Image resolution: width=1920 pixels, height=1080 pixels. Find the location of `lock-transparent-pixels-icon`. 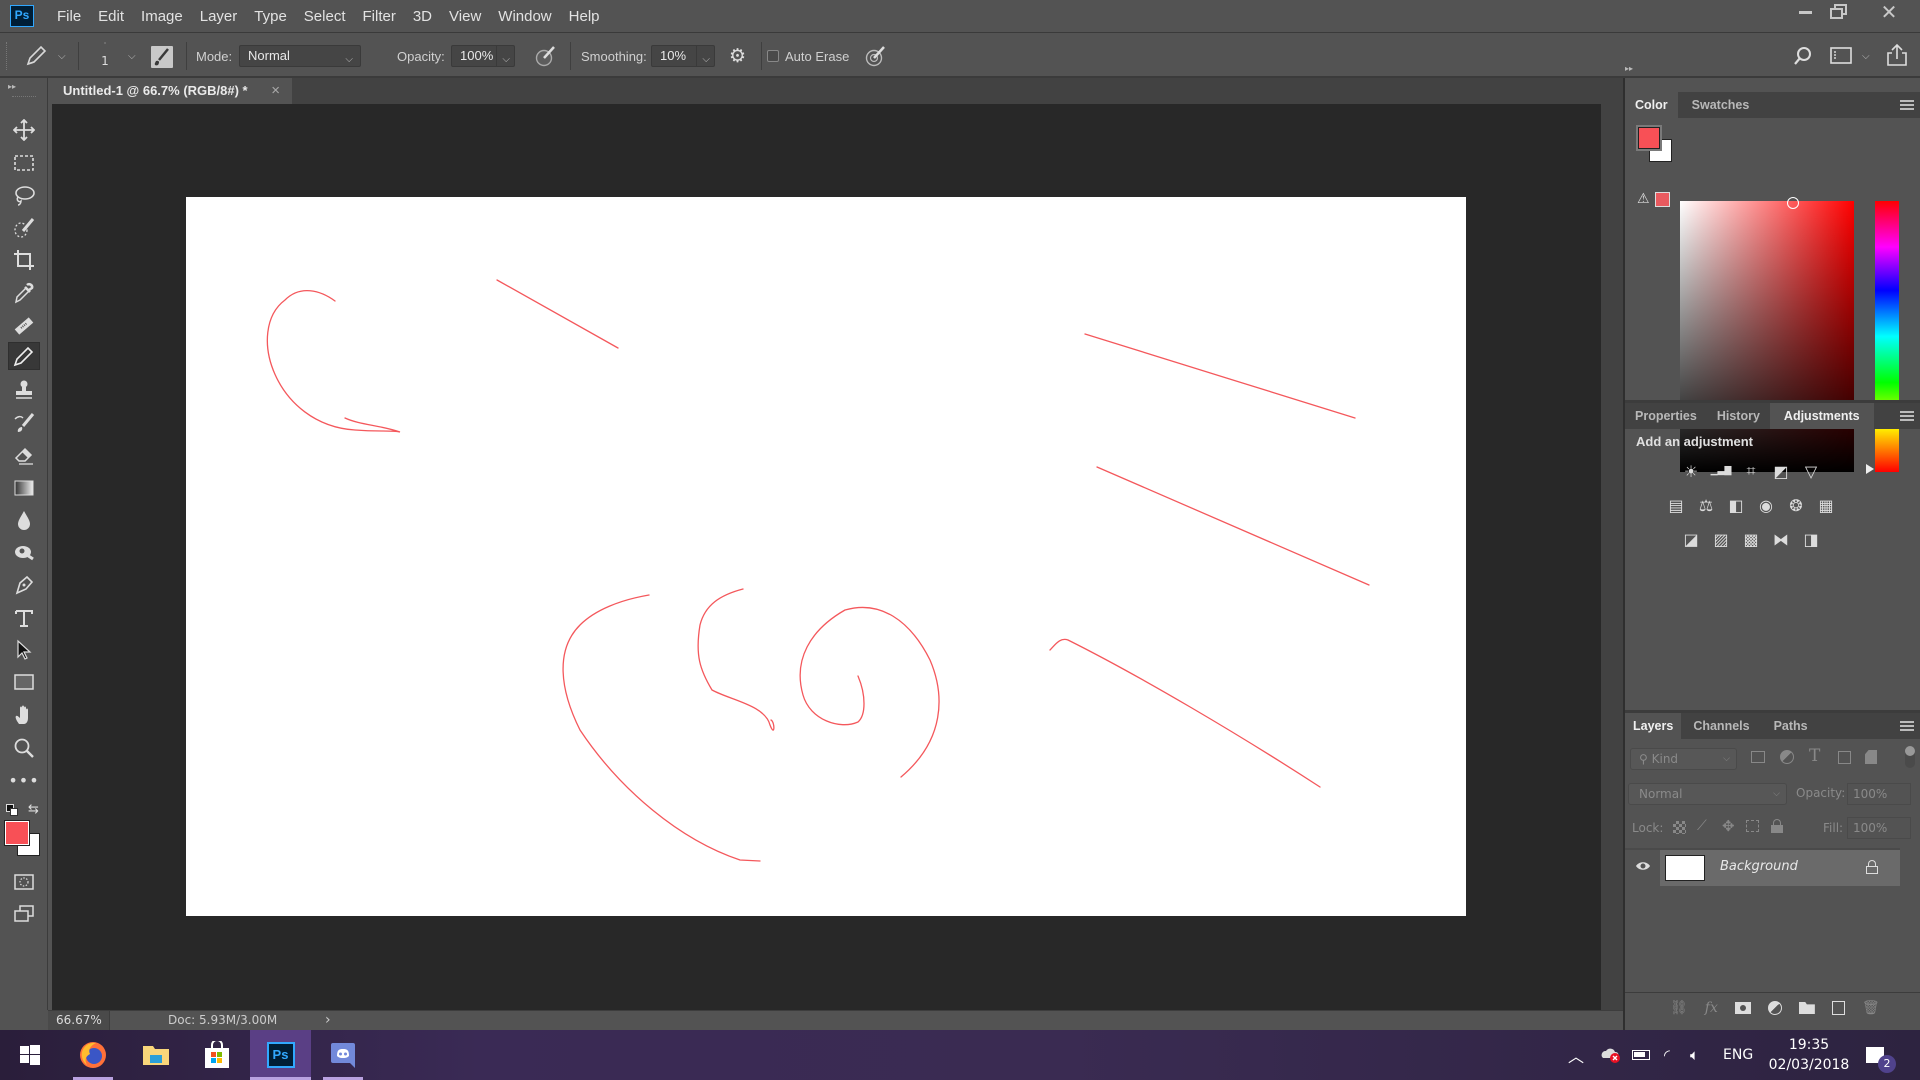

lock-transparent-pixels-icon is located at coordinates (1679, 827).